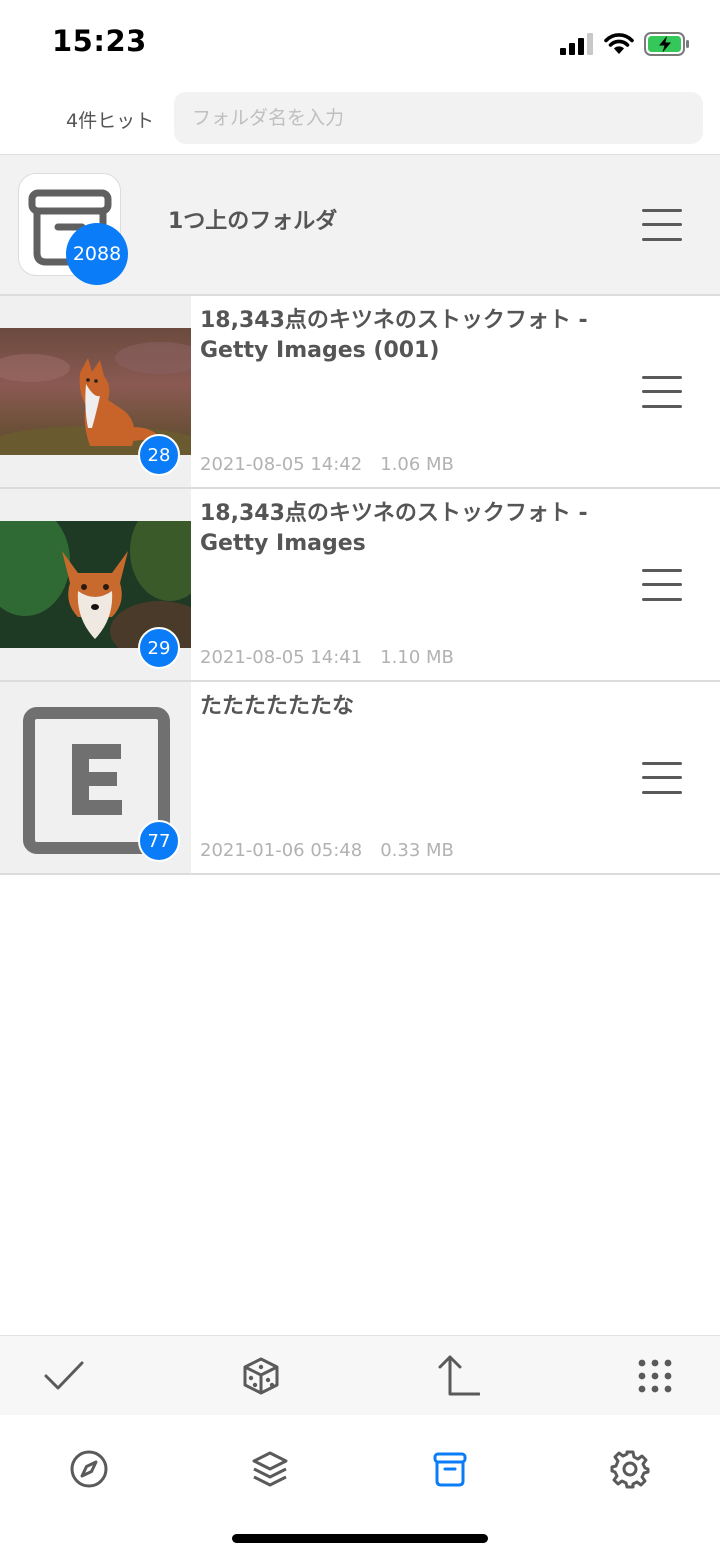 This screenshot has height=1558, width=720. Describe the element at coordinates (95, 777) in the screenshot. I see `folder-thumbnail: 77` at that location.